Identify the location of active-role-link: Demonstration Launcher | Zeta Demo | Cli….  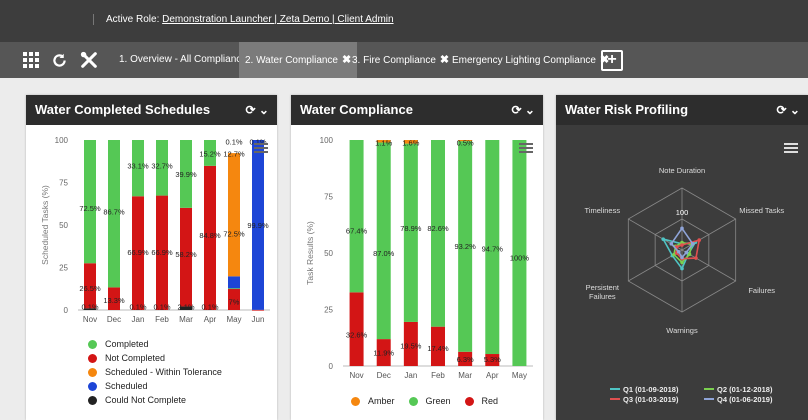
(277, 19).